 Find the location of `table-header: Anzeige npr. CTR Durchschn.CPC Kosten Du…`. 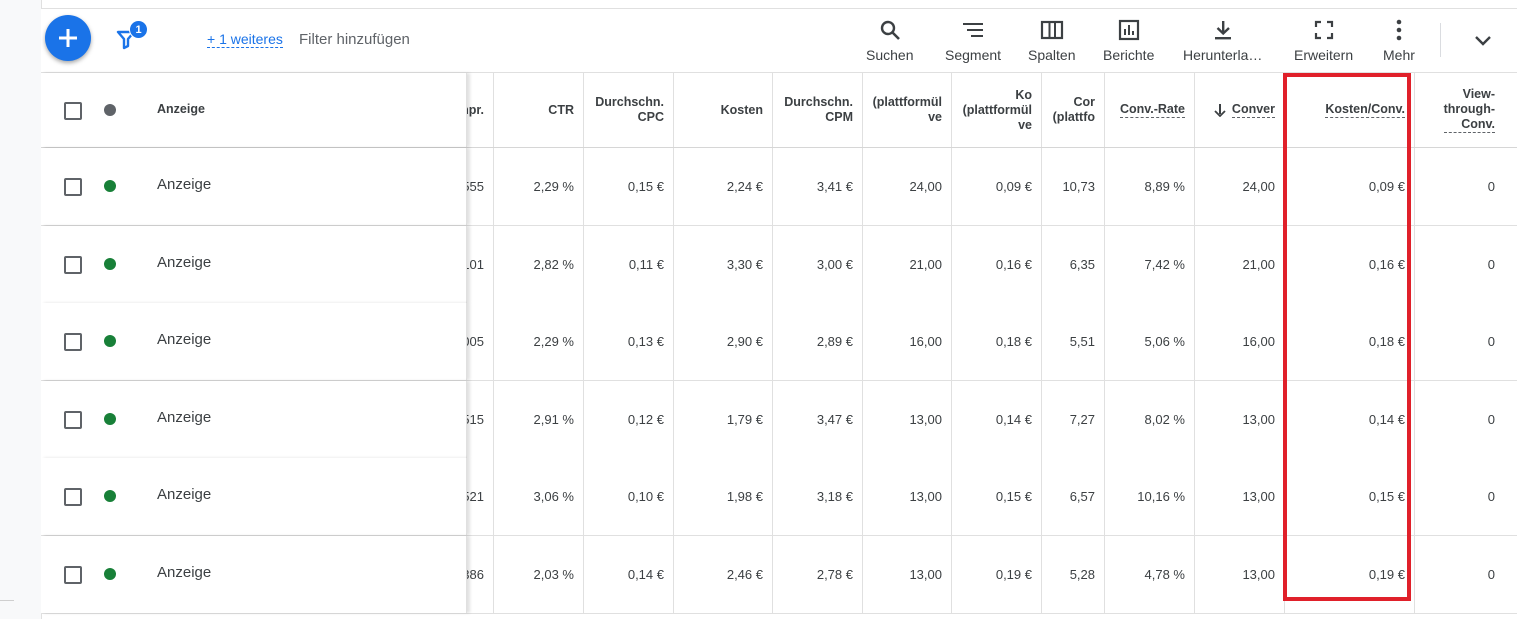

table-header: Anzeige npr. CTR Durchschn.CPC Kosten Du… is located at coordinates (779, 110).